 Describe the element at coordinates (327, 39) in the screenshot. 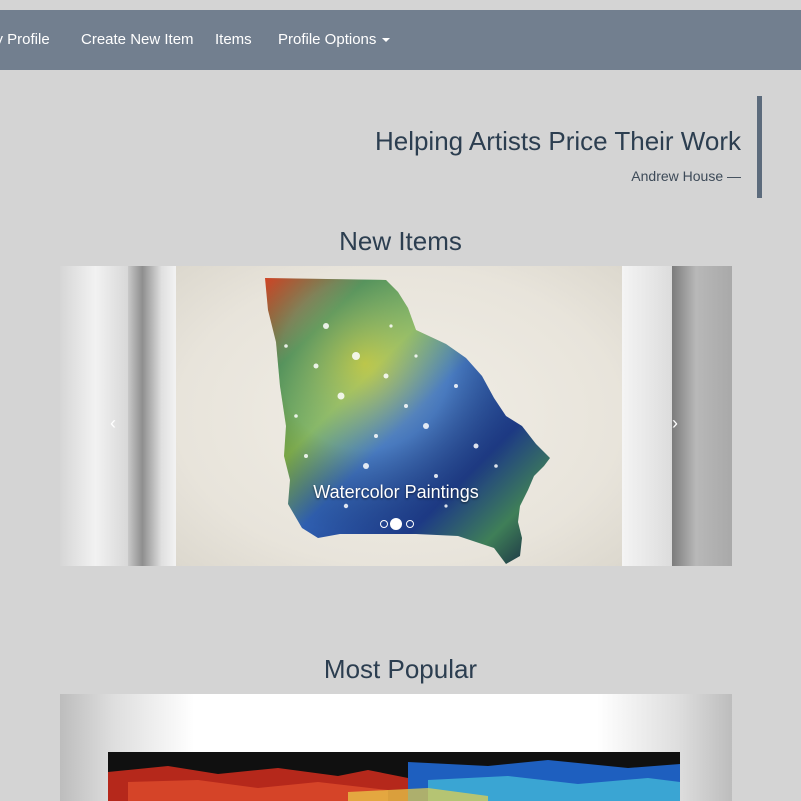

I see `nav-profile-options-label: Profile Options` at that location.